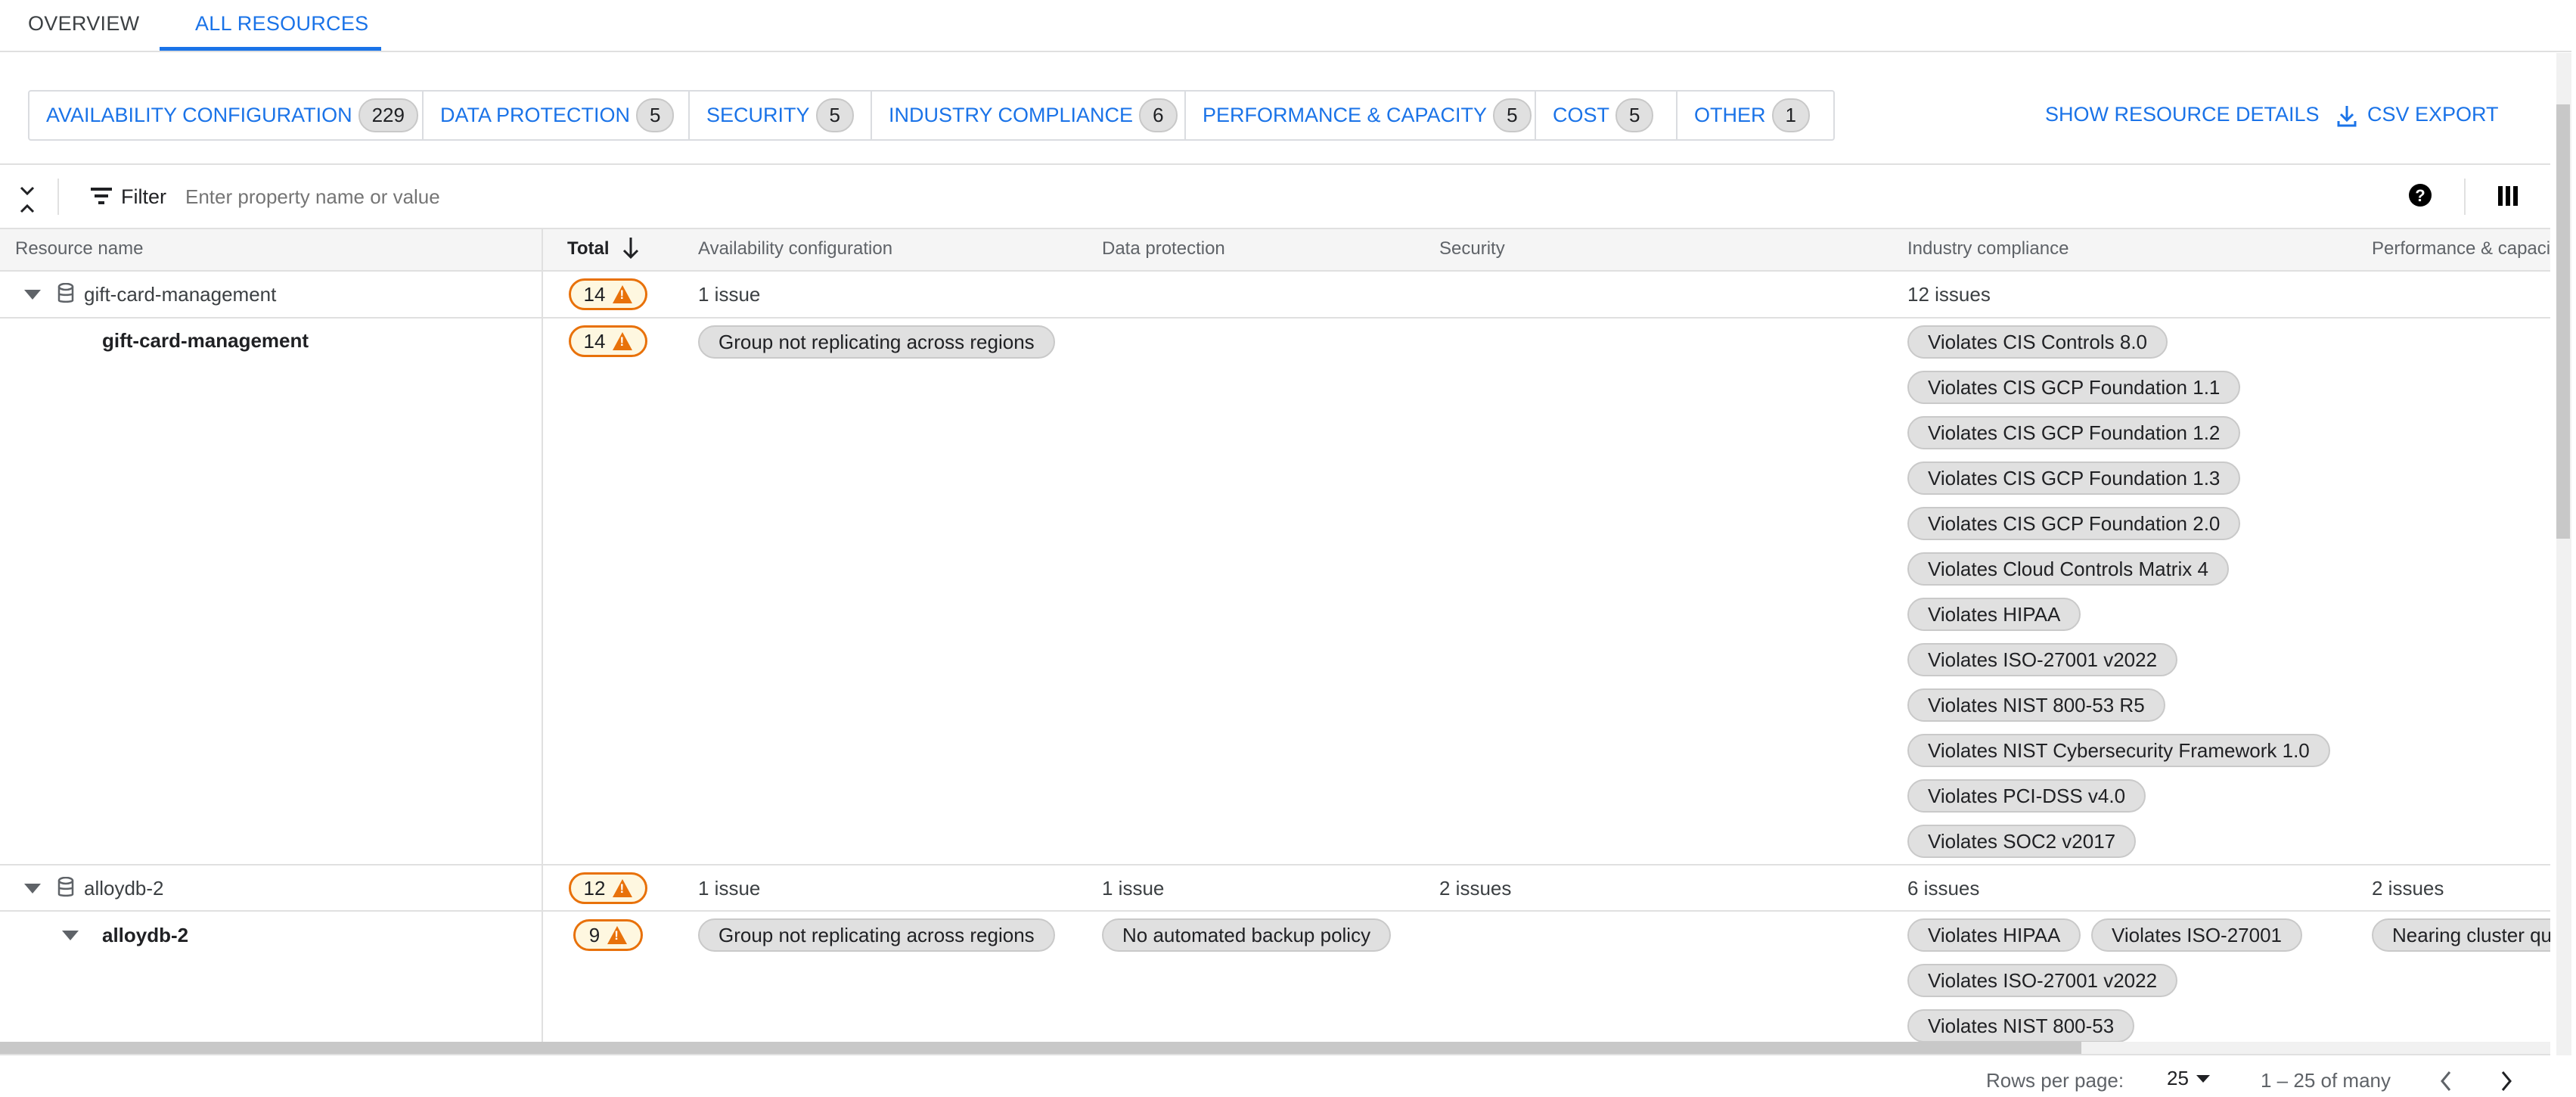 The height and width of the screenshot is (1097, 2576). I want to click on total-issues-badge: 12, so click(608, 888).